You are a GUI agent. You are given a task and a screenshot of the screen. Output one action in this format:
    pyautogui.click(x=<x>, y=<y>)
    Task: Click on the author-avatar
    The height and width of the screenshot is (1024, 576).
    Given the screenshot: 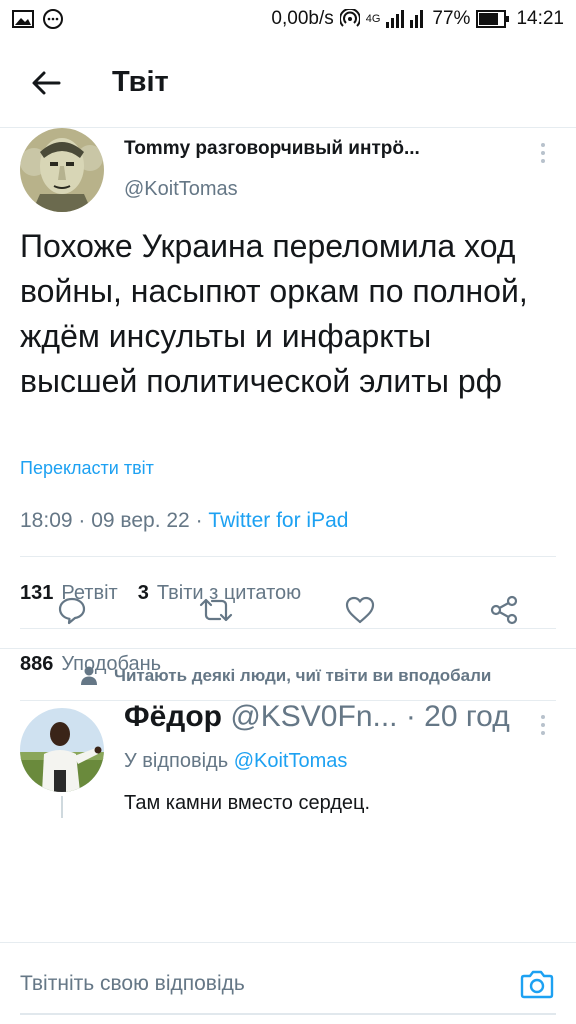 What is the action you would take?
    pyautogui.click(x=62, y=170)
    